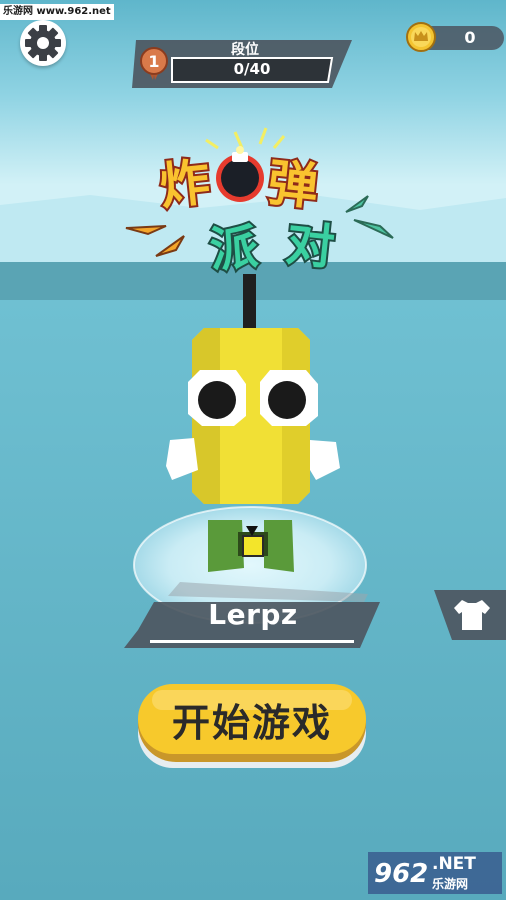 The width and height of the screenshot is (506, 900). What do you see at coordinates (401, 874) in the screenshot?
I see `watermark-digits: 962` at bounding box center [401, 874].